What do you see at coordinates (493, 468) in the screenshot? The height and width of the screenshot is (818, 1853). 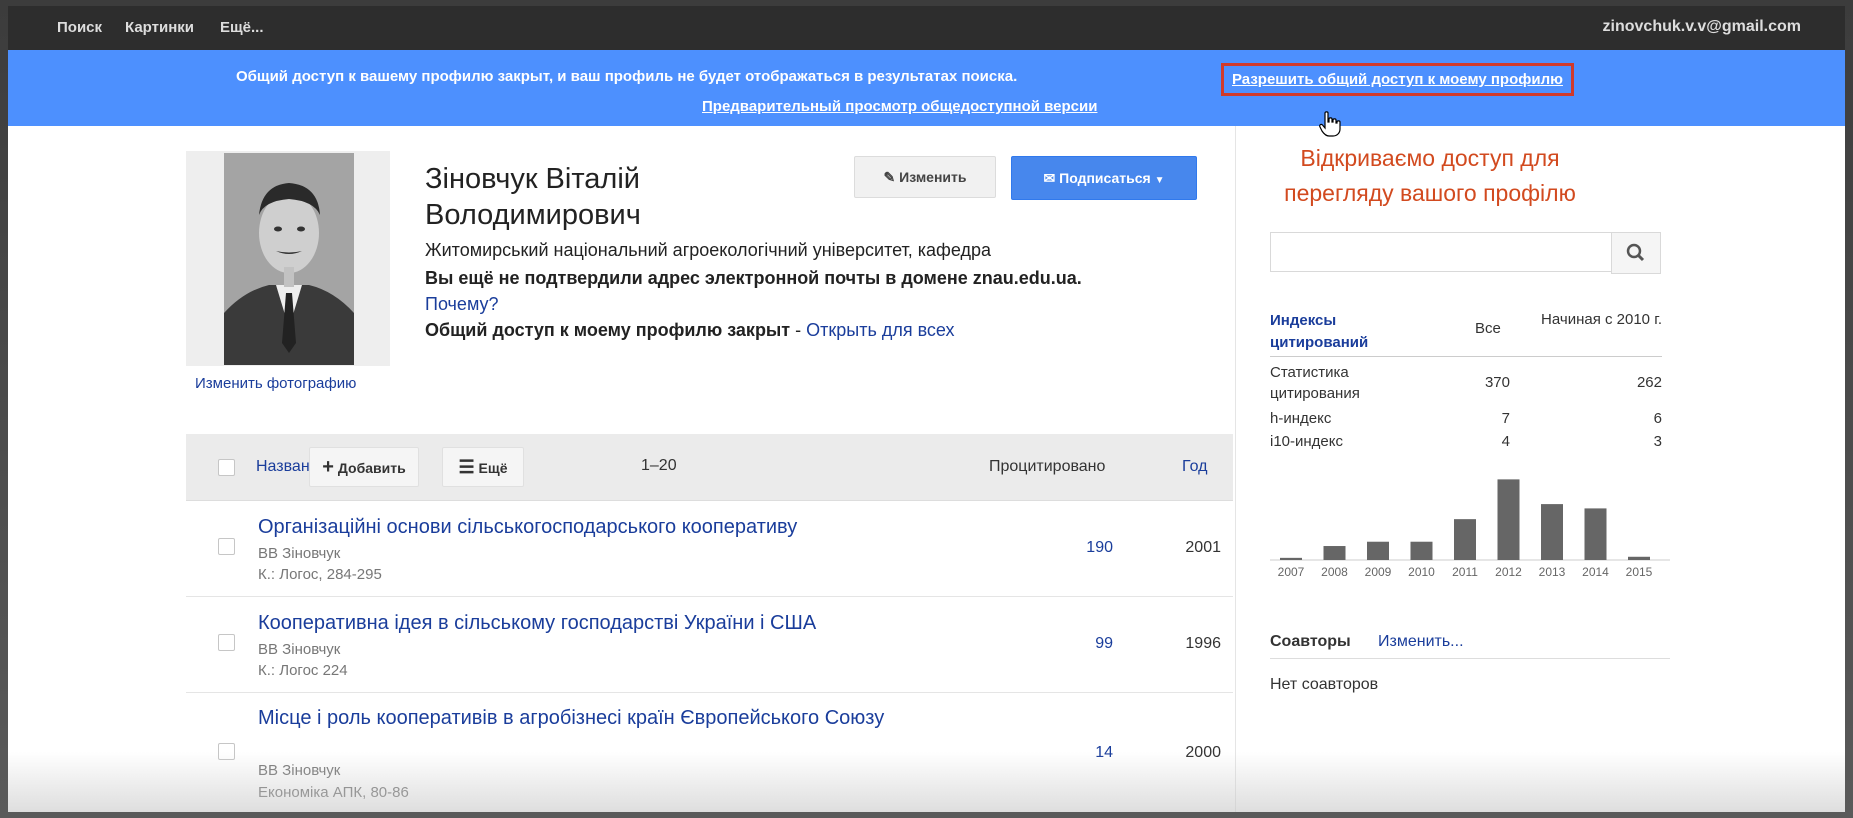 I see `more-button-label: Ещё` at bounding box center [493, 468].